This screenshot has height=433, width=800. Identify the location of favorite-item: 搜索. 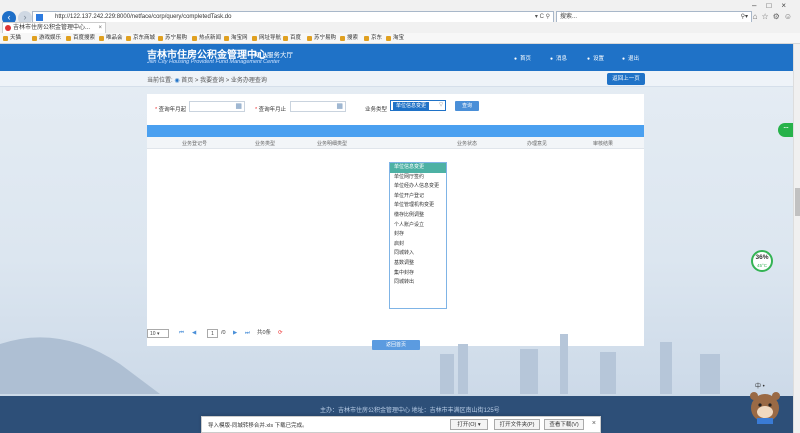
(349, 38).